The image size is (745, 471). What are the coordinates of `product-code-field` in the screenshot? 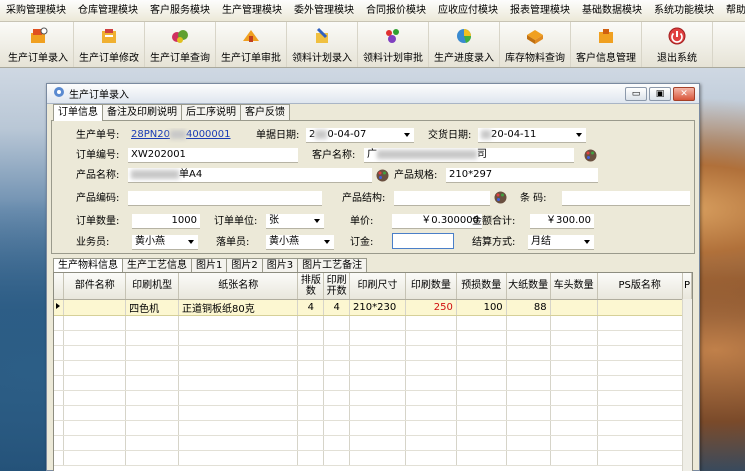 It's located at (225, 198).